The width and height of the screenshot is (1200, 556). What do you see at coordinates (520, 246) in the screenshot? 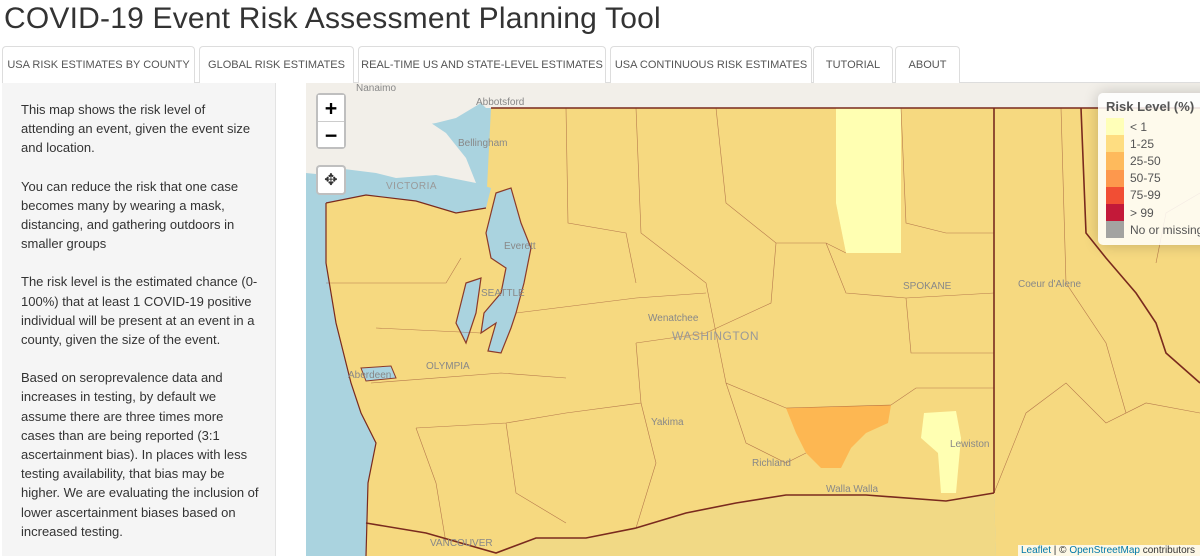
I see `place-label-everett: Everett` at bounding box center [520, 246].